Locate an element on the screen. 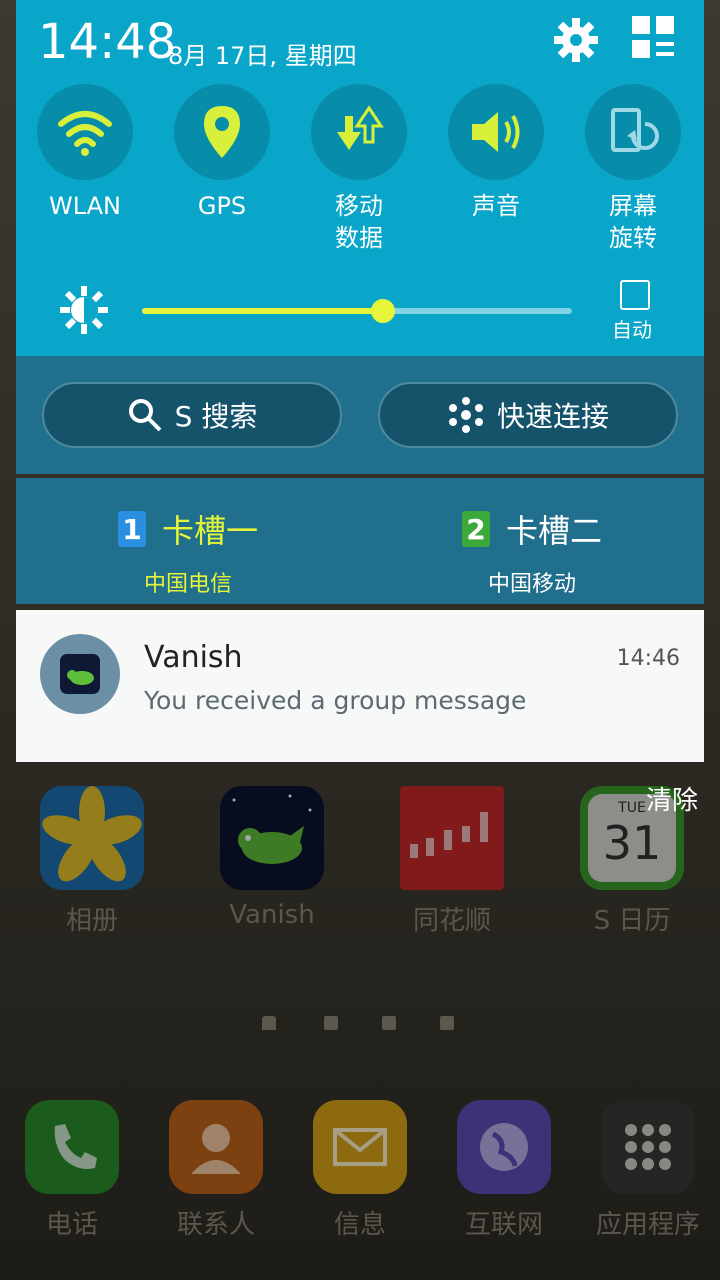 The width and height of the screenshot is (720, 1280). tile-gps: GPS is located at coordinates (222, 153).